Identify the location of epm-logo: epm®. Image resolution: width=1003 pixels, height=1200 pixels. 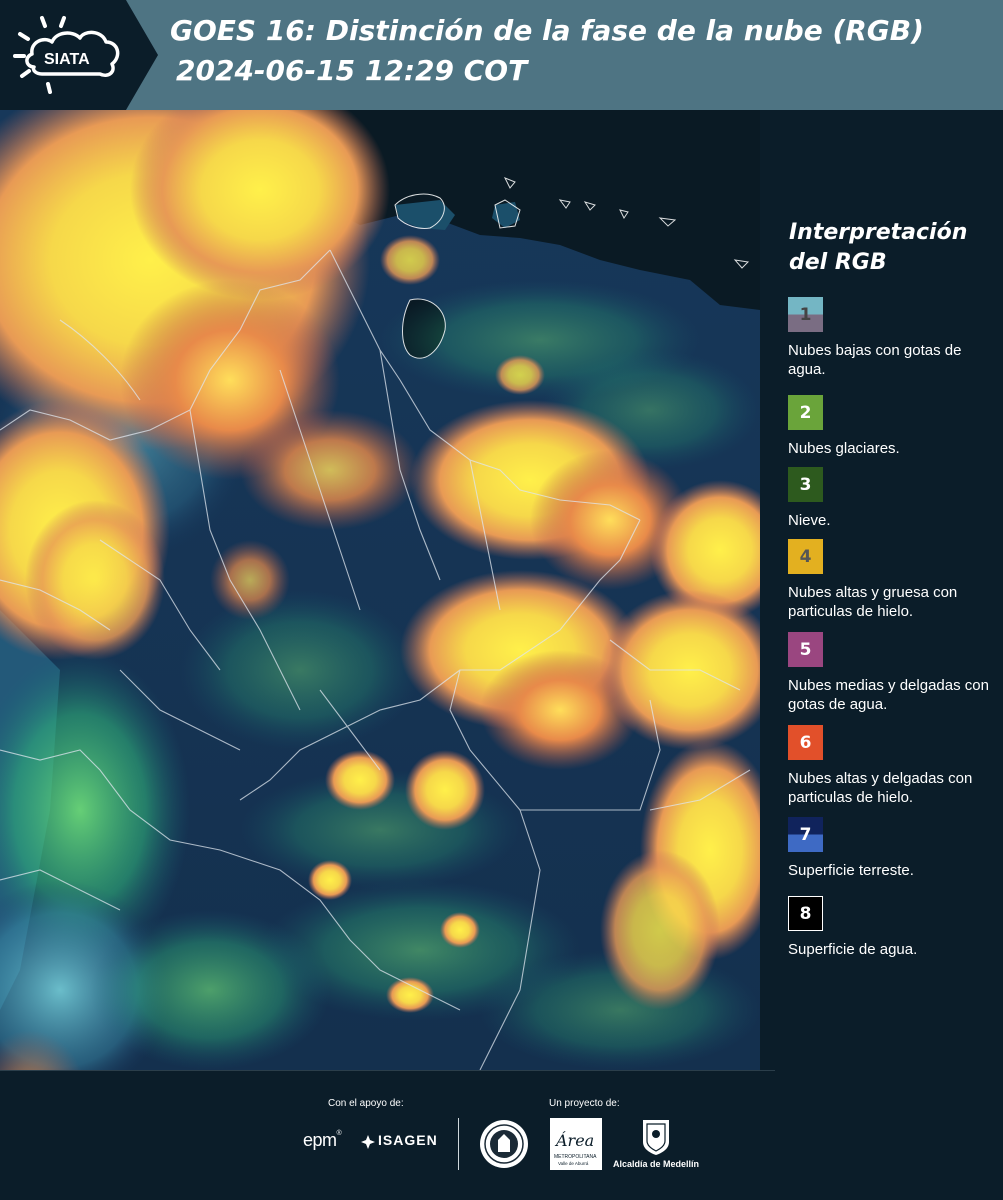
(322, 1140).